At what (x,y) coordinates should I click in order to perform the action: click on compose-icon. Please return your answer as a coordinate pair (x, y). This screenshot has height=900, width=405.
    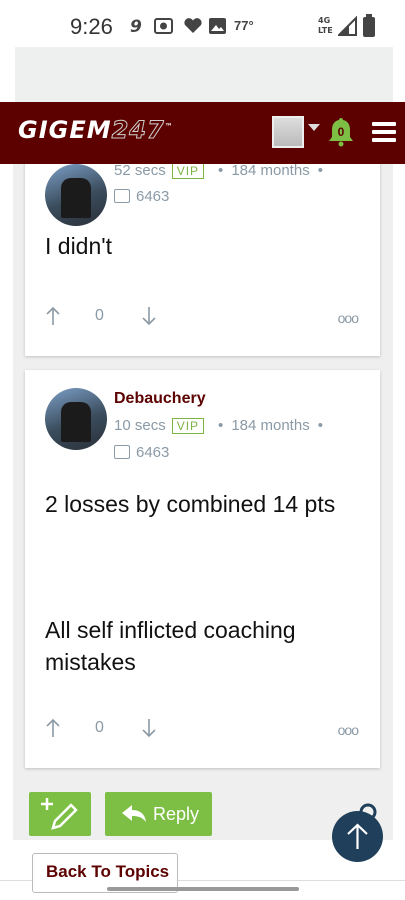
    Looking at the image, I should click on (59, 814).